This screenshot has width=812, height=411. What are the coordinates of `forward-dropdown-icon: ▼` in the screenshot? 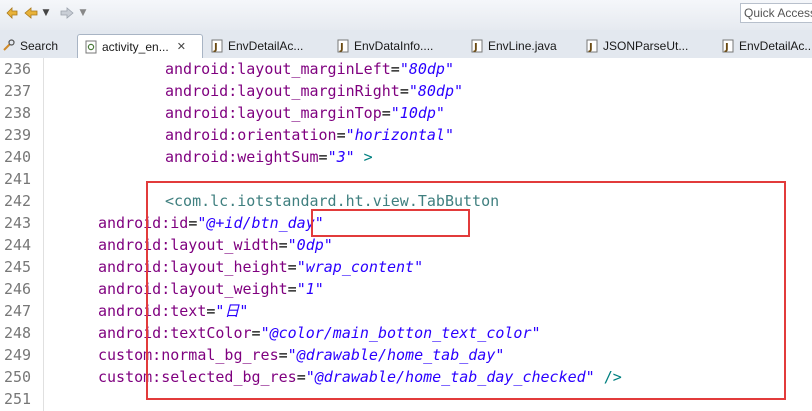 It's located at (83, 13).